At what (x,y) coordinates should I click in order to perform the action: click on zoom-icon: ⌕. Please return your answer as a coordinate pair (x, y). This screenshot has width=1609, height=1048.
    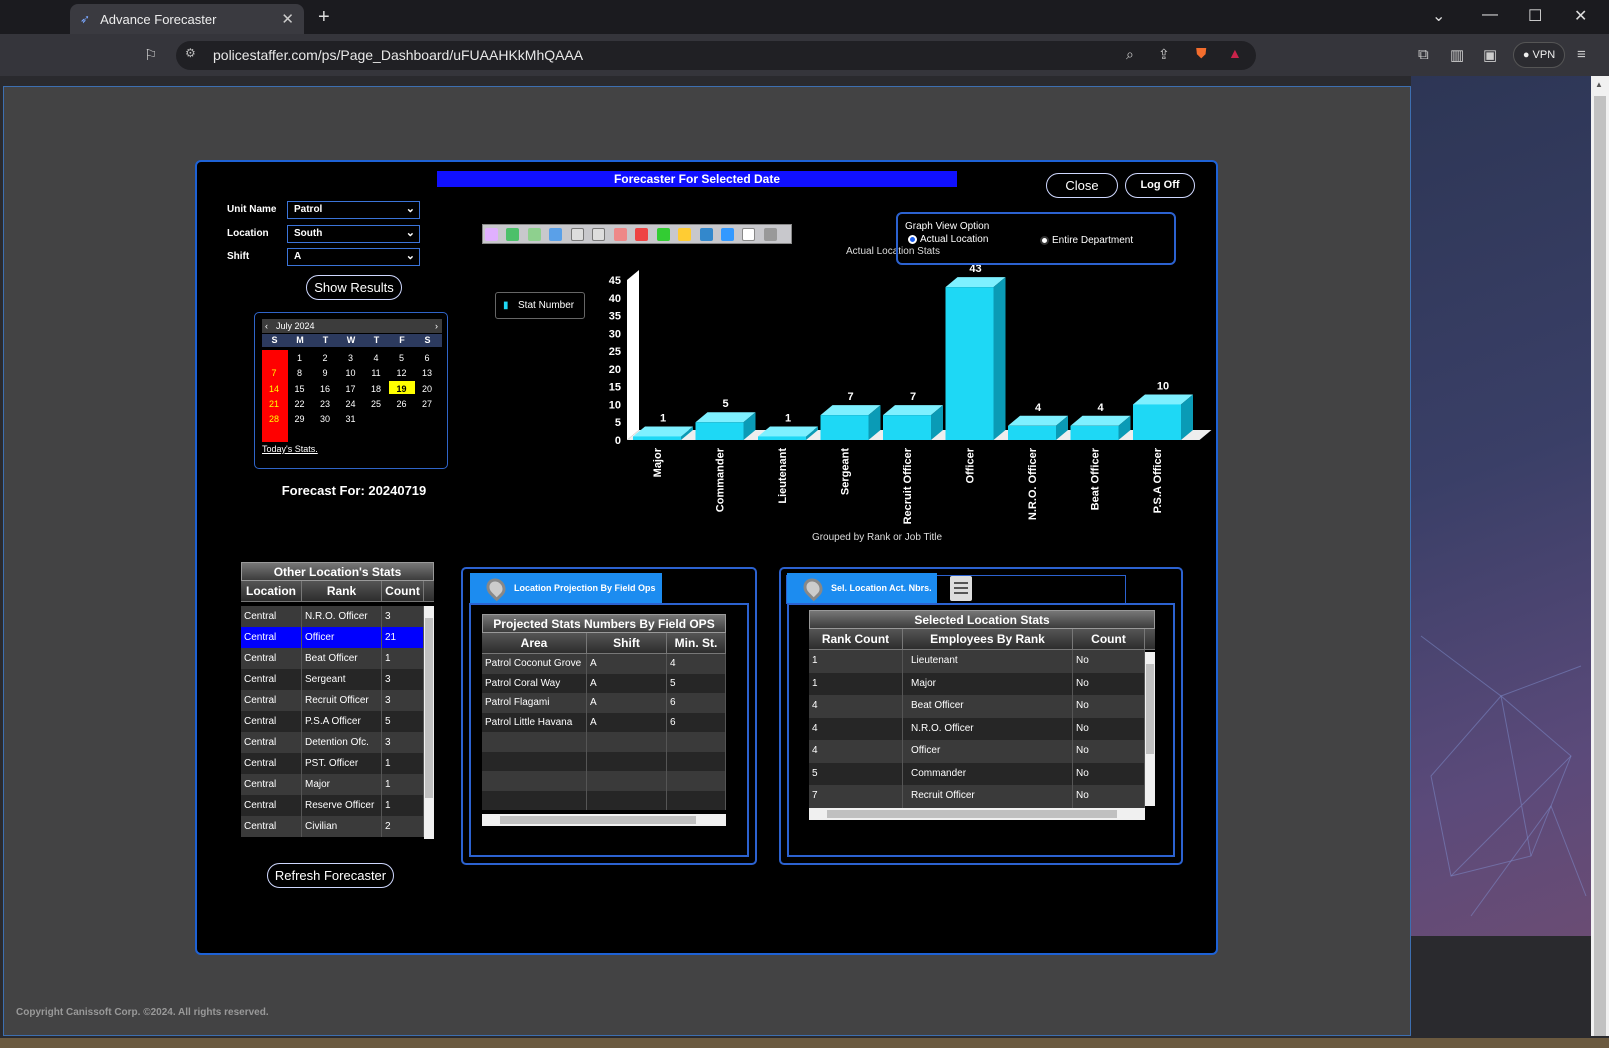
    Looking at the image, I should click on (1130, 54).